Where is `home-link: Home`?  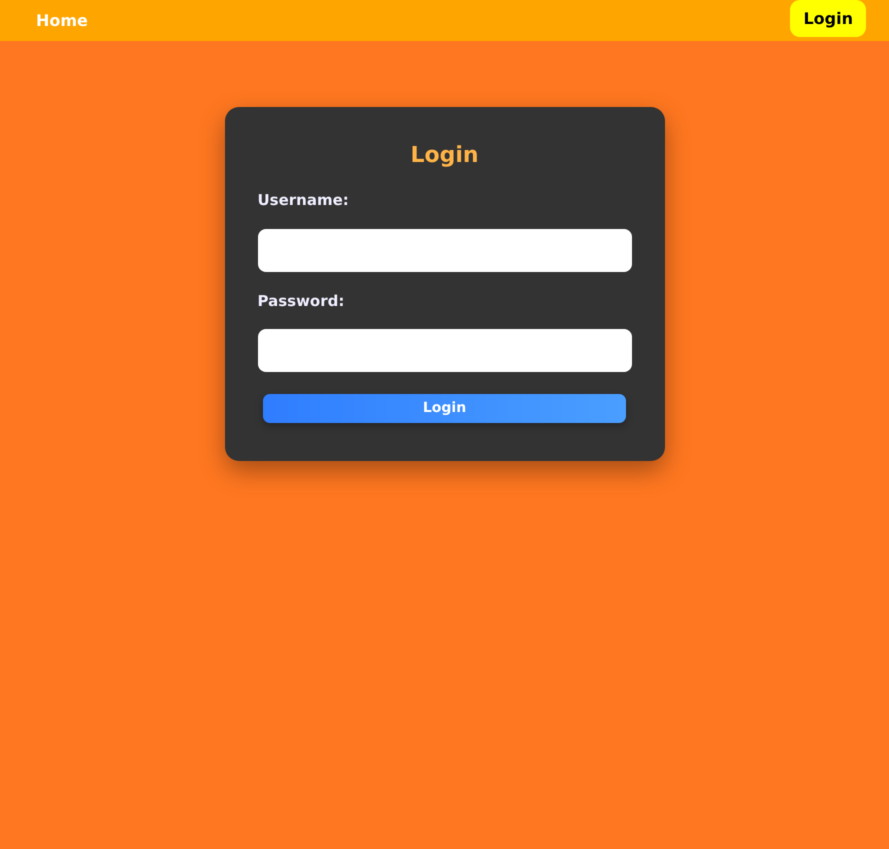 home-link: Home is located at coordinates (62, 20).